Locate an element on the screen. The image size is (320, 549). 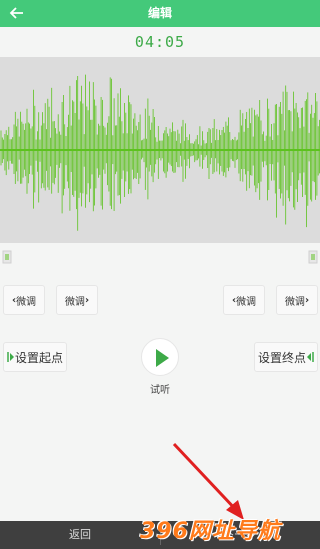
end-handle-icon is located at coordinates (313, 257).